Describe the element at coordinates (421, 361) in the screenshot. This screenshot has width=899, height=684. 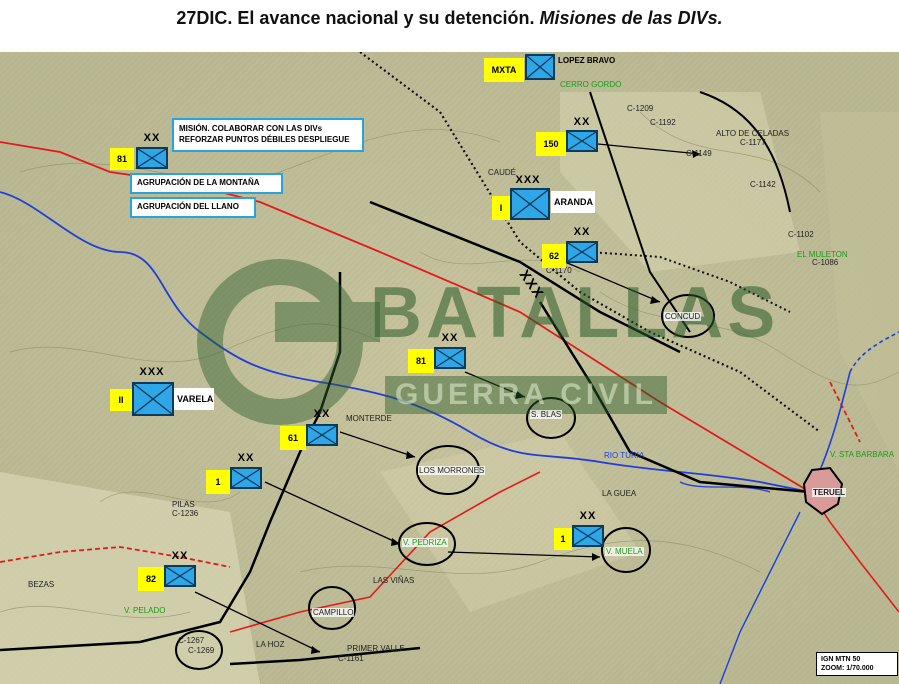
I see `unit-code-81-mid: 81` at that location.